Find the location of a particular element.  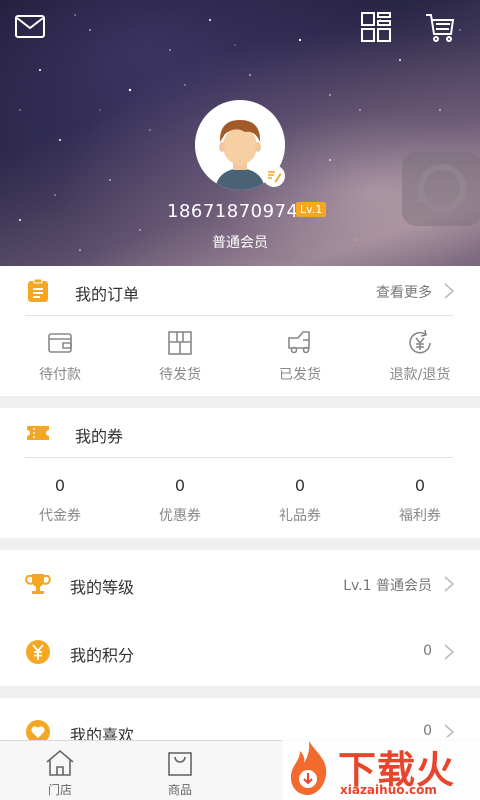

coupon-welfare: 0 福利券 is located at coordinates (420, 500).